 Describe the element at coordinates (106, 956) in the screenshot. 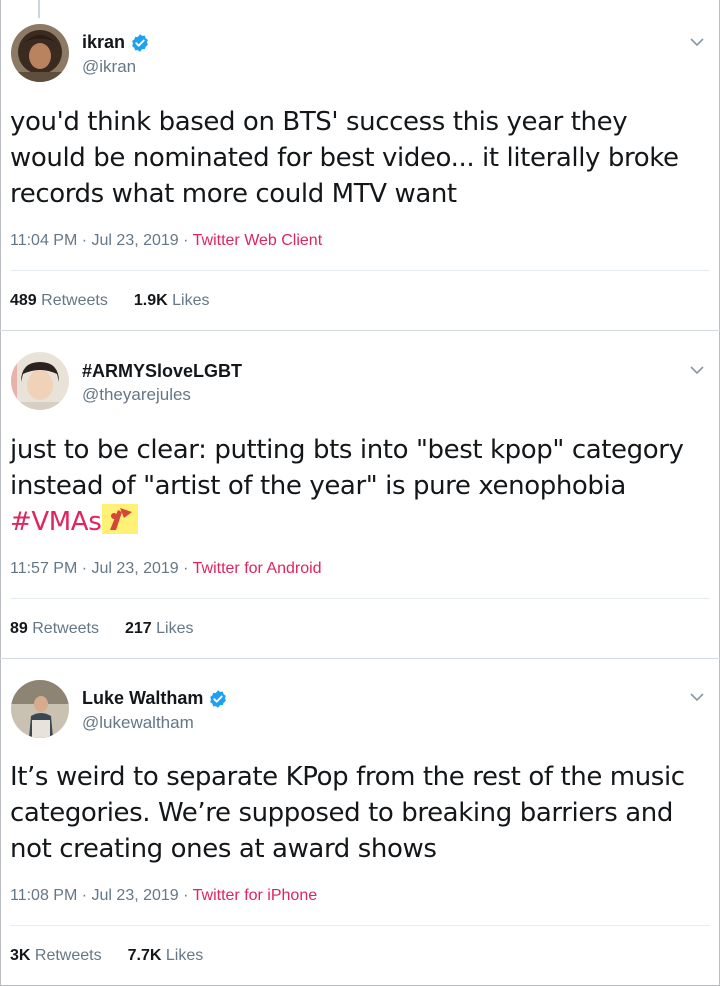

I see `tweet-stats: 3K Retweets 7.7K Likes` at that location.